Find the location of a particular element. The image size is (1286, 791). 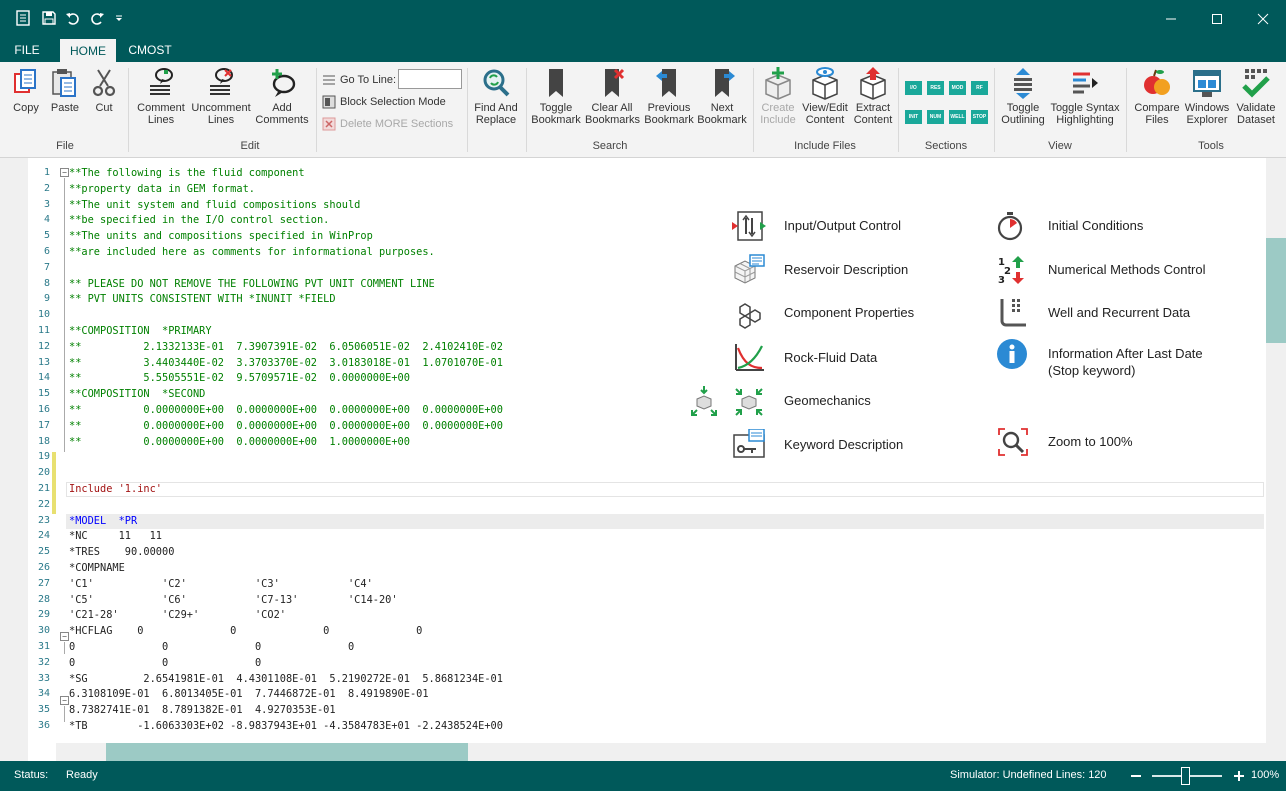

section-rf-icon: RF is located at coordinates (979, 88).